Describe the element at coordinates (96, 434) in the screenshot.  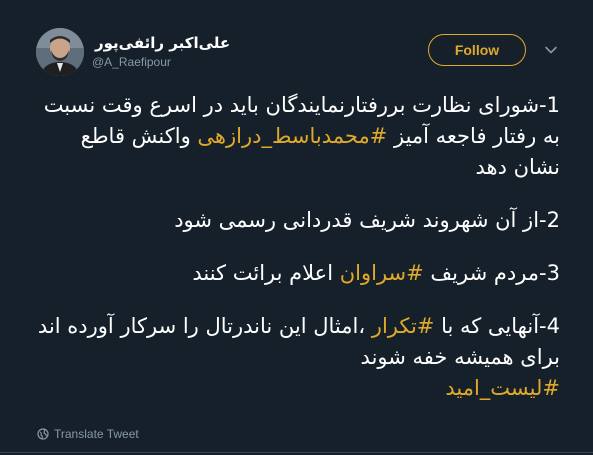
I see `translate-label: Translate Tweet` at that location.